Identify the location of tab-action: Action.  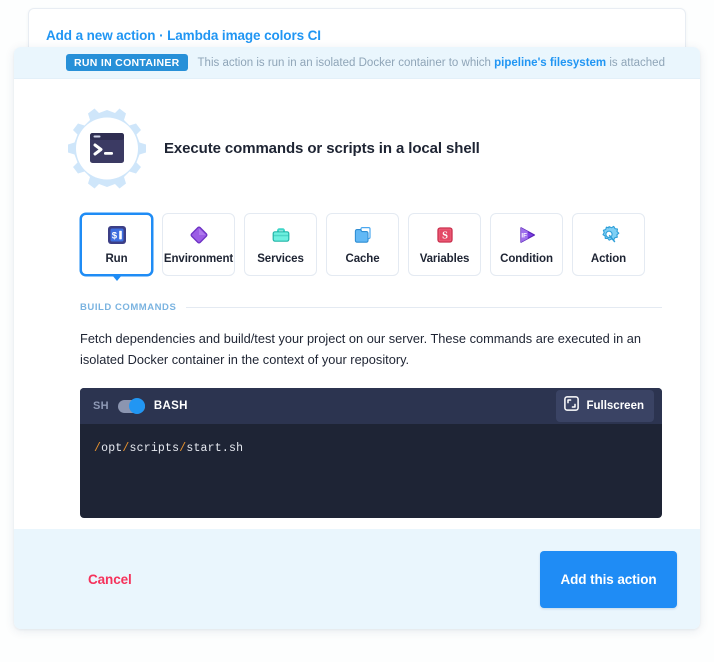
(608, 244).